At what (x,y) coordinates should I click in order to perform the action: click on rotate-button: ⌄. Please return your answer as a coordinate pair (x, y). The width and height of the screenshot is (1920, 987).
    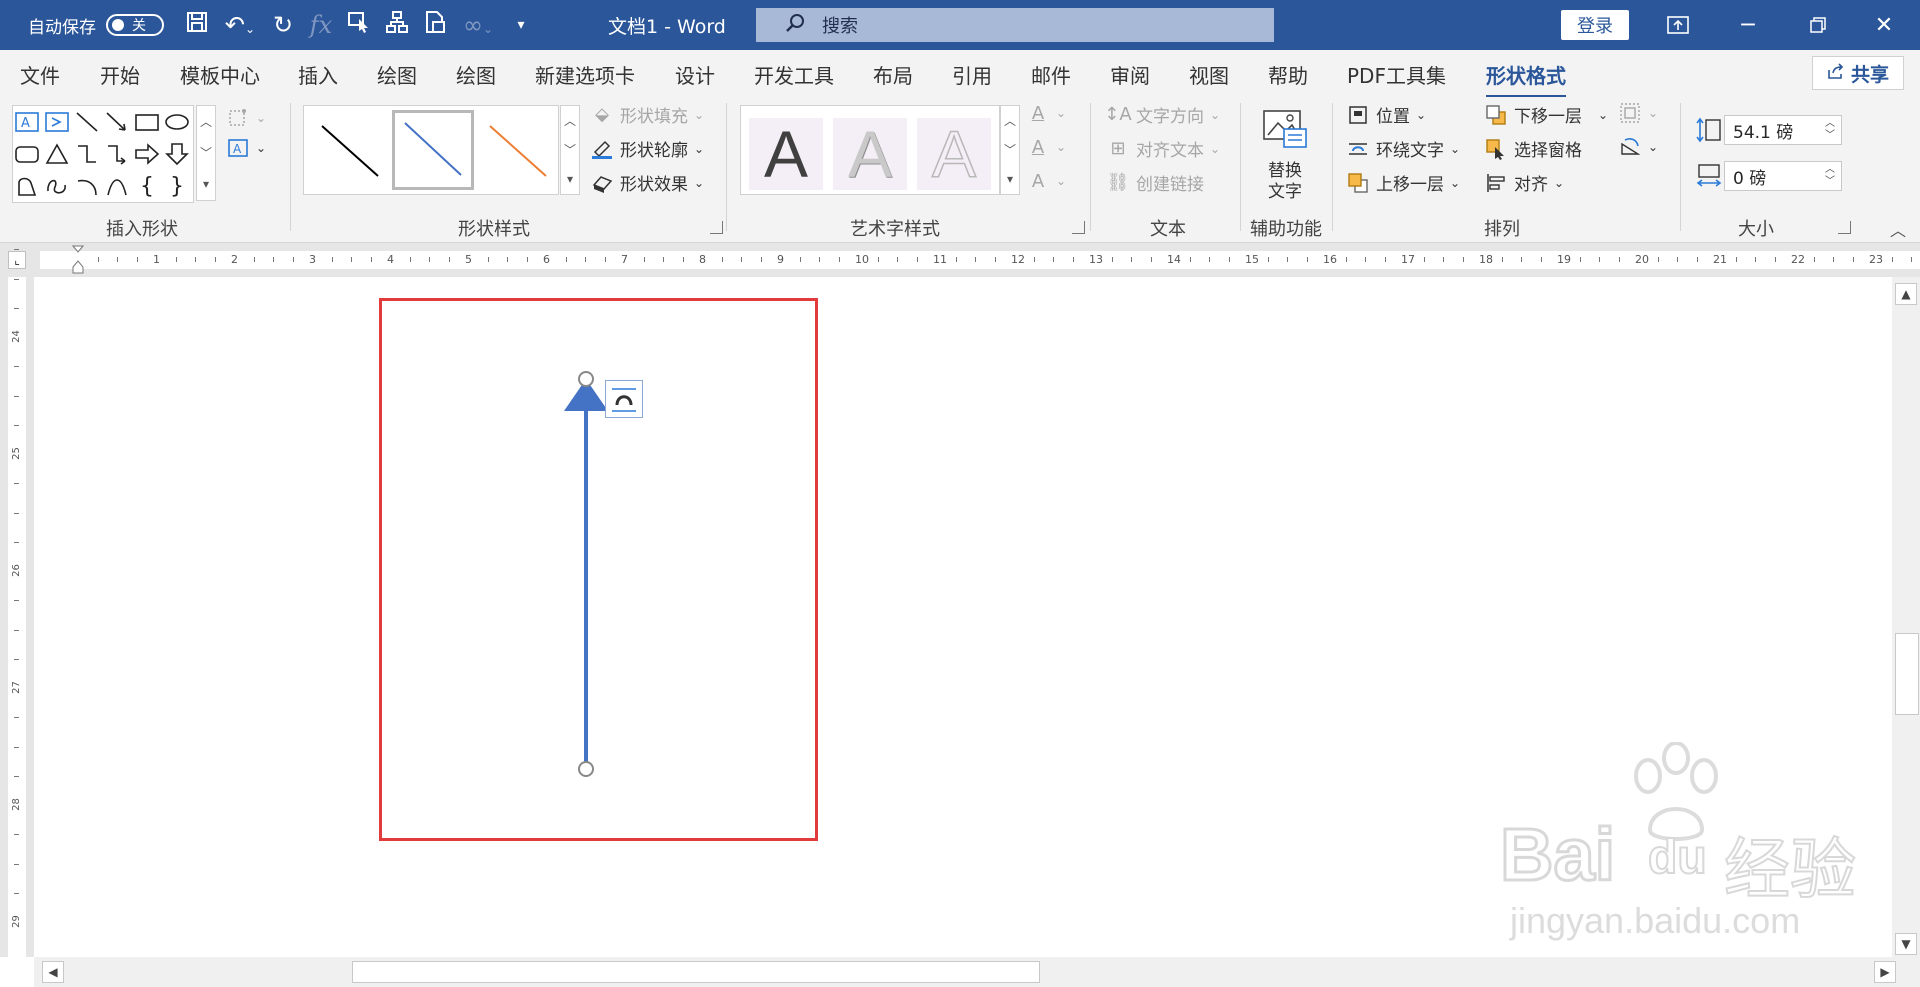
    Looking at the image, I should click on (1638, 147).